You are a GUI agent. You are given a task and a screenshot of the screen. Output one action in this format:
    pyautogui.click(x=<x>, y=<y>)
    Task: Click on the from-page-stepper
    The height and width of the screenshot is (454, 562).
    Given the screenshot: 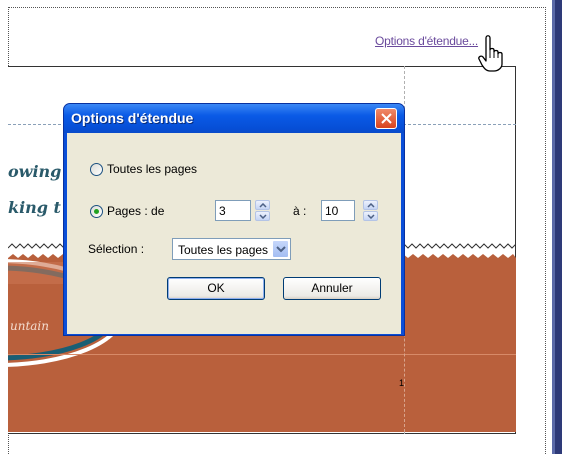 What is the action you would take?
    pyautogui.click(x=262, y=210)
    